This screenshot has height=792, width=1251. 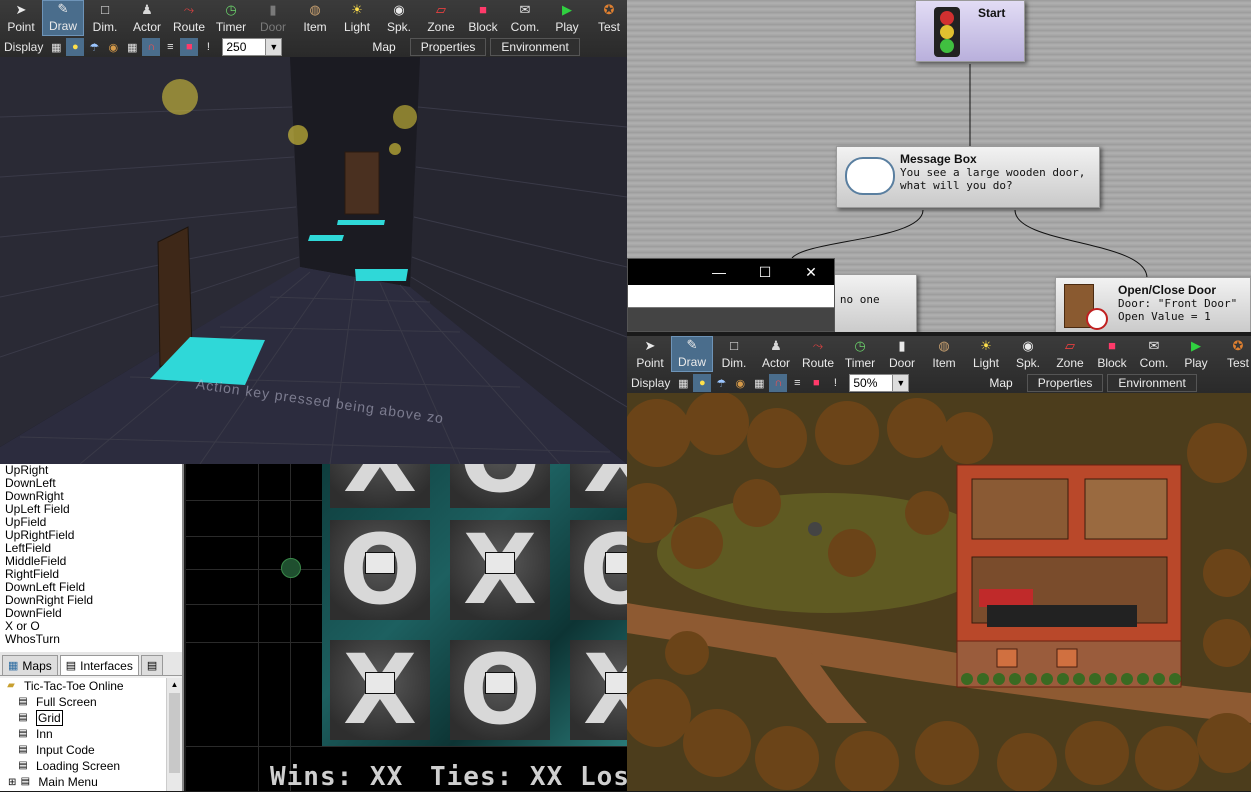 What do you see at coordinates (719, 272) in the screenshot?
I see `minimize-icon: —` at bounding box center [719, 272].